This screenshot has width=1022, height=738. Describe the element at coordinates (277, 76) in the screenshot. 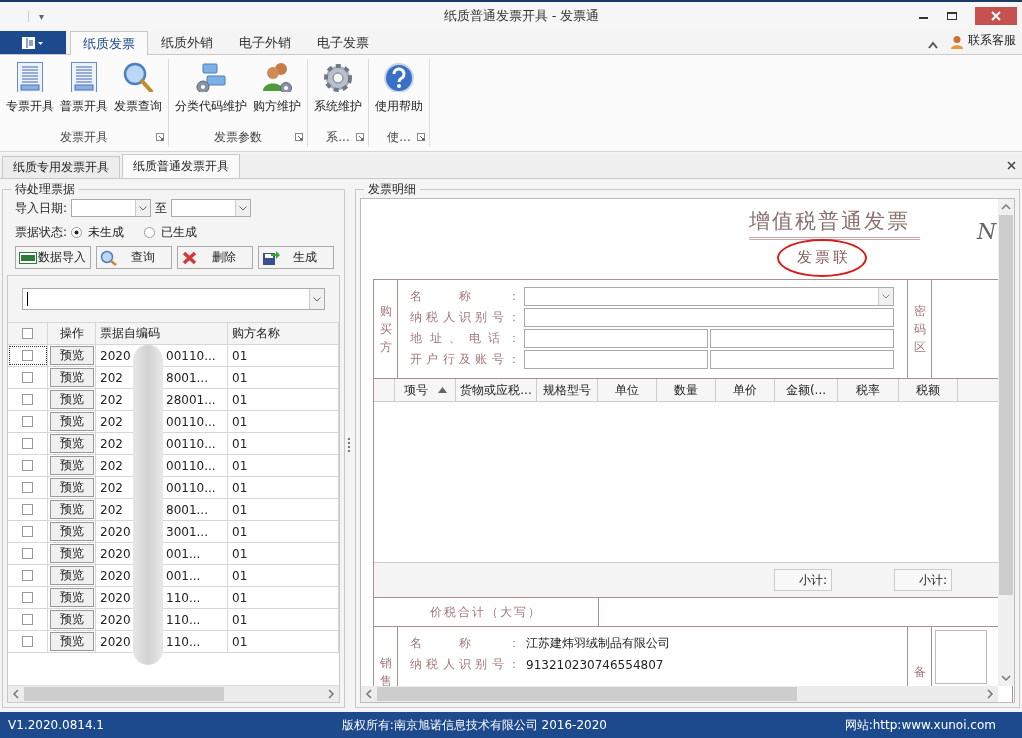

I see `users-gear-icon` at that location.